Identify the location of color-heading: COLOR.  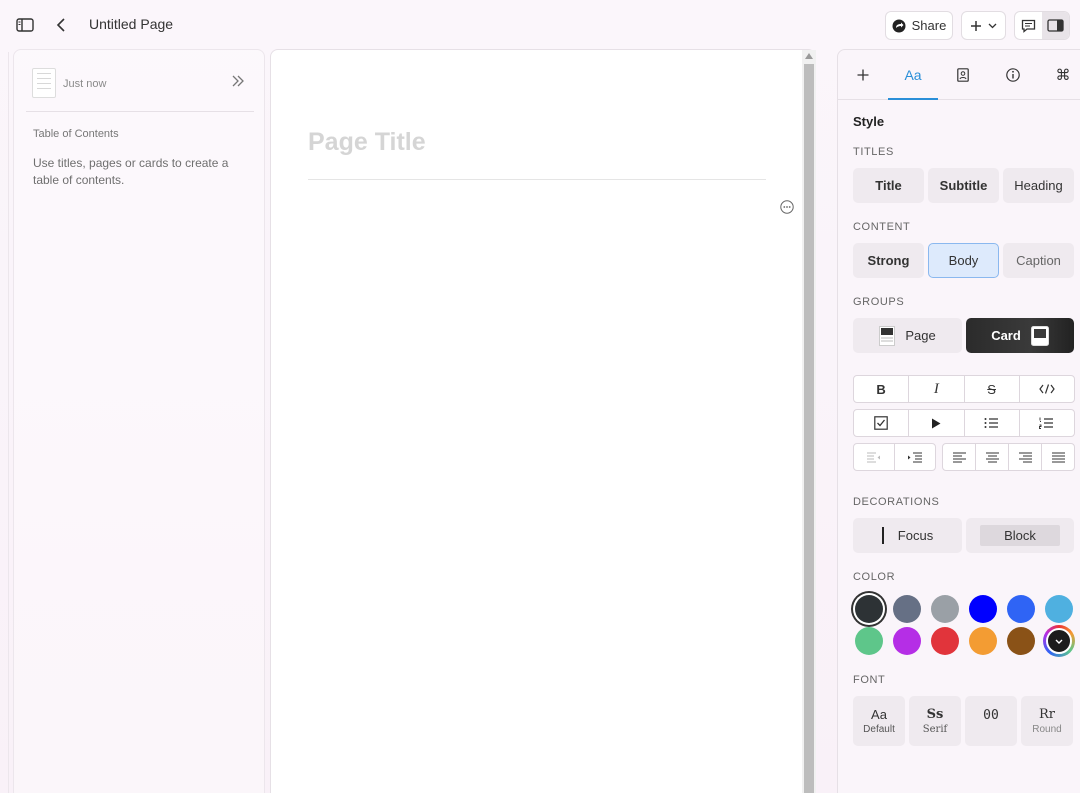
(874, 577).